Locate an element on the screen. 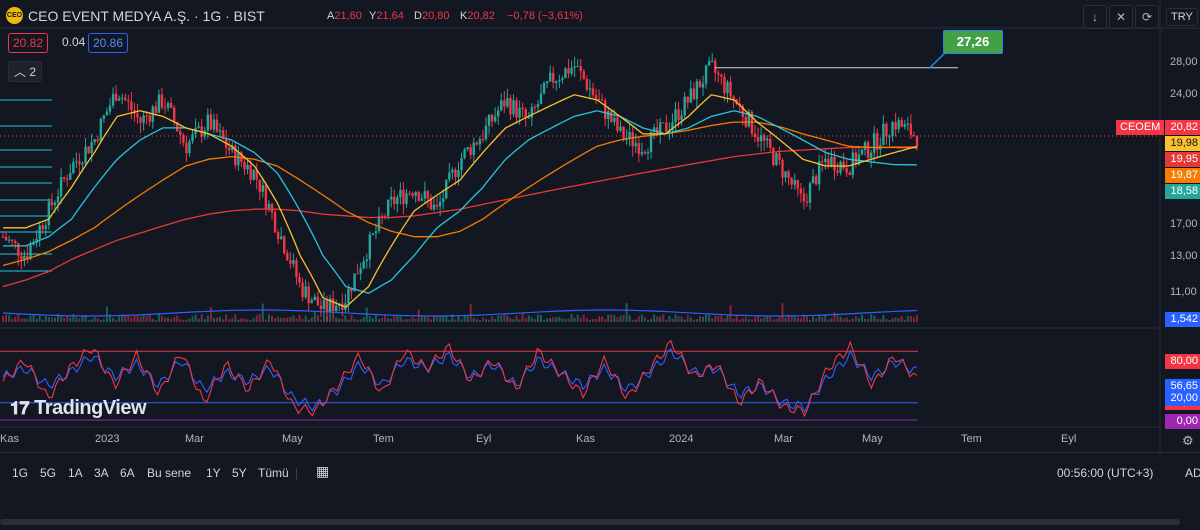 This screenshot has height=530, width=1200. clock-timezone: 00:56:00 (UTC+3) is located at coordinates (1105, 473).